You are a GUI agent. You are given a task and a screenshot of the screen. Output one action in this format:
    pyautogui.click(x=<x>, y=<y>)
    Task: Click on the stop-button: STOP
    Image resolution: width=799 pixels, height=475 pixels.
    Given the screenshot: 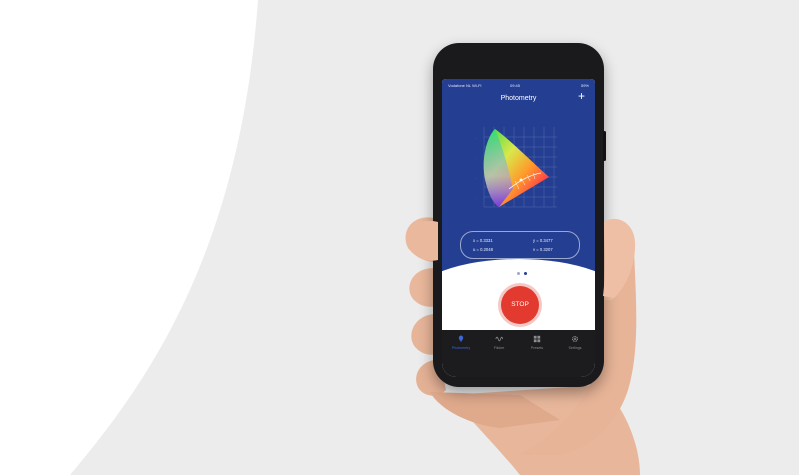 What is the action you would take?
    pyautogui.click(x=520, y=305)
    